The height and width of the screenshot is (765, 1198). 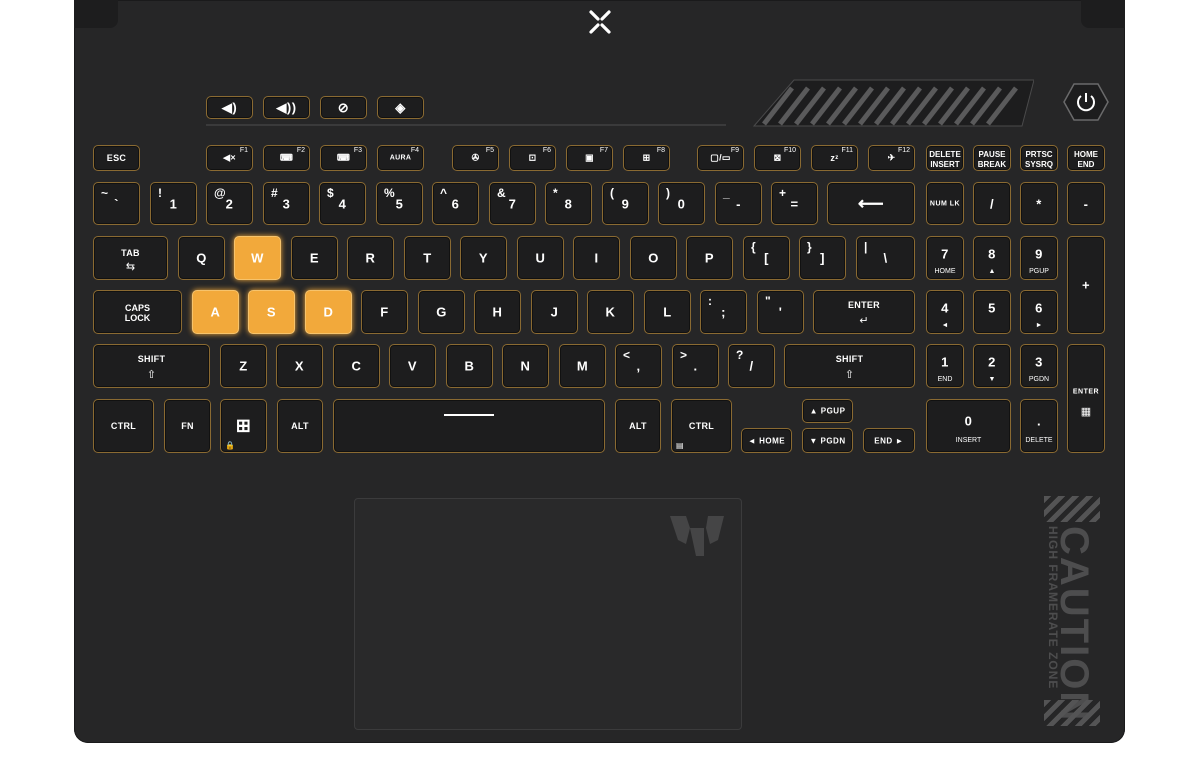 What do you see at coordinates (483, 258) in the screenshot?
I see `key-y: Y` at bounding box center [483, 258].